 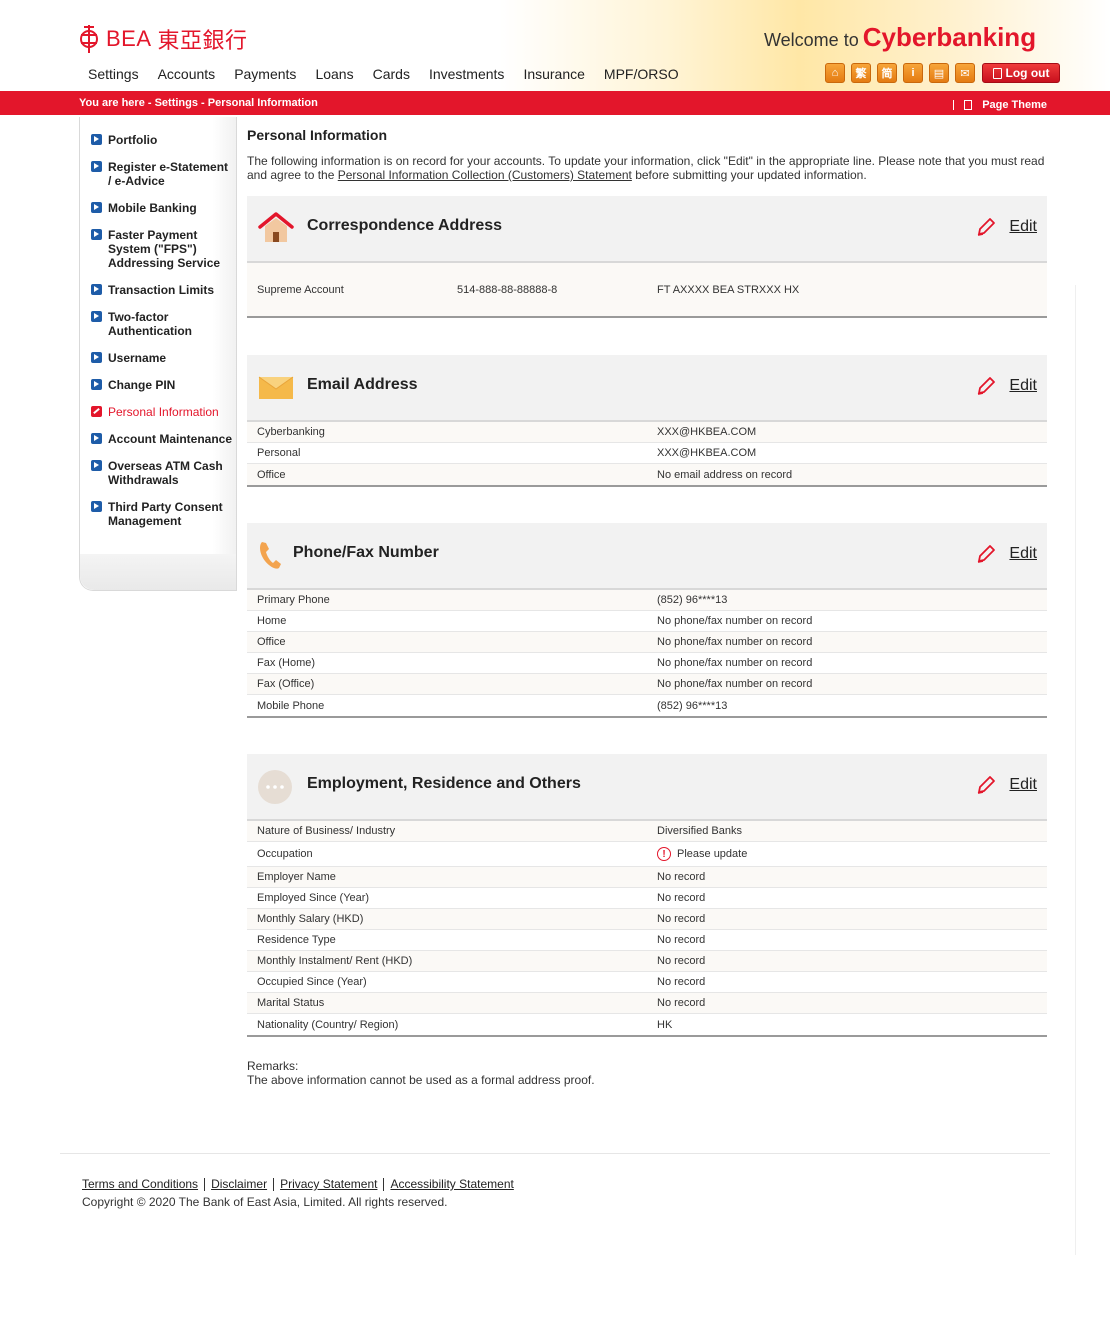 I want to click on sidebar-item-label: Two-factor Authentication, so click(x=150, y=324).